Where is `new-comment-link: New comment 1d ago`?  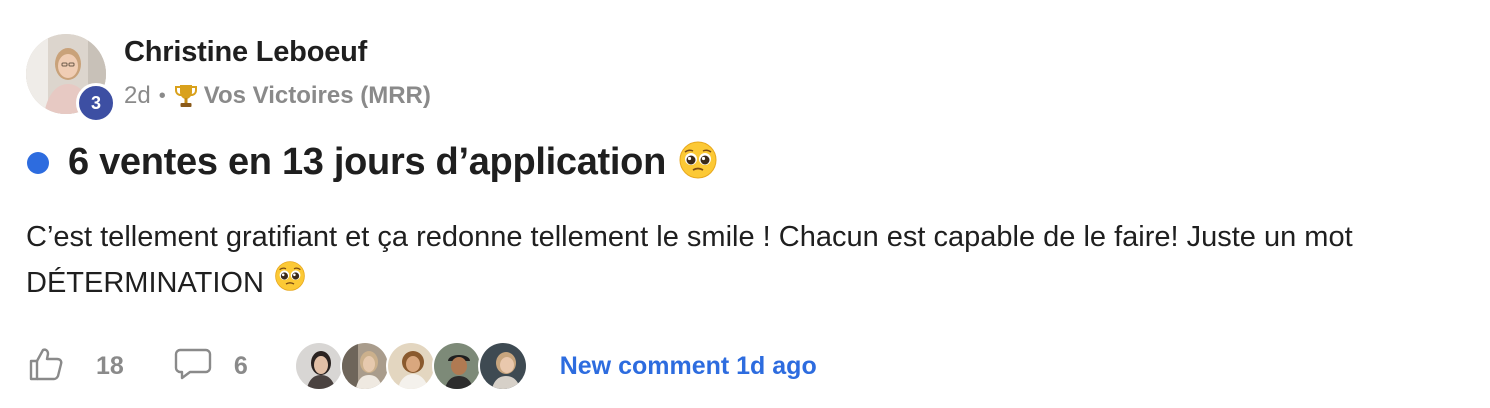
new-comment-link: New comment 1d ago is located at coordinates (688, 366).